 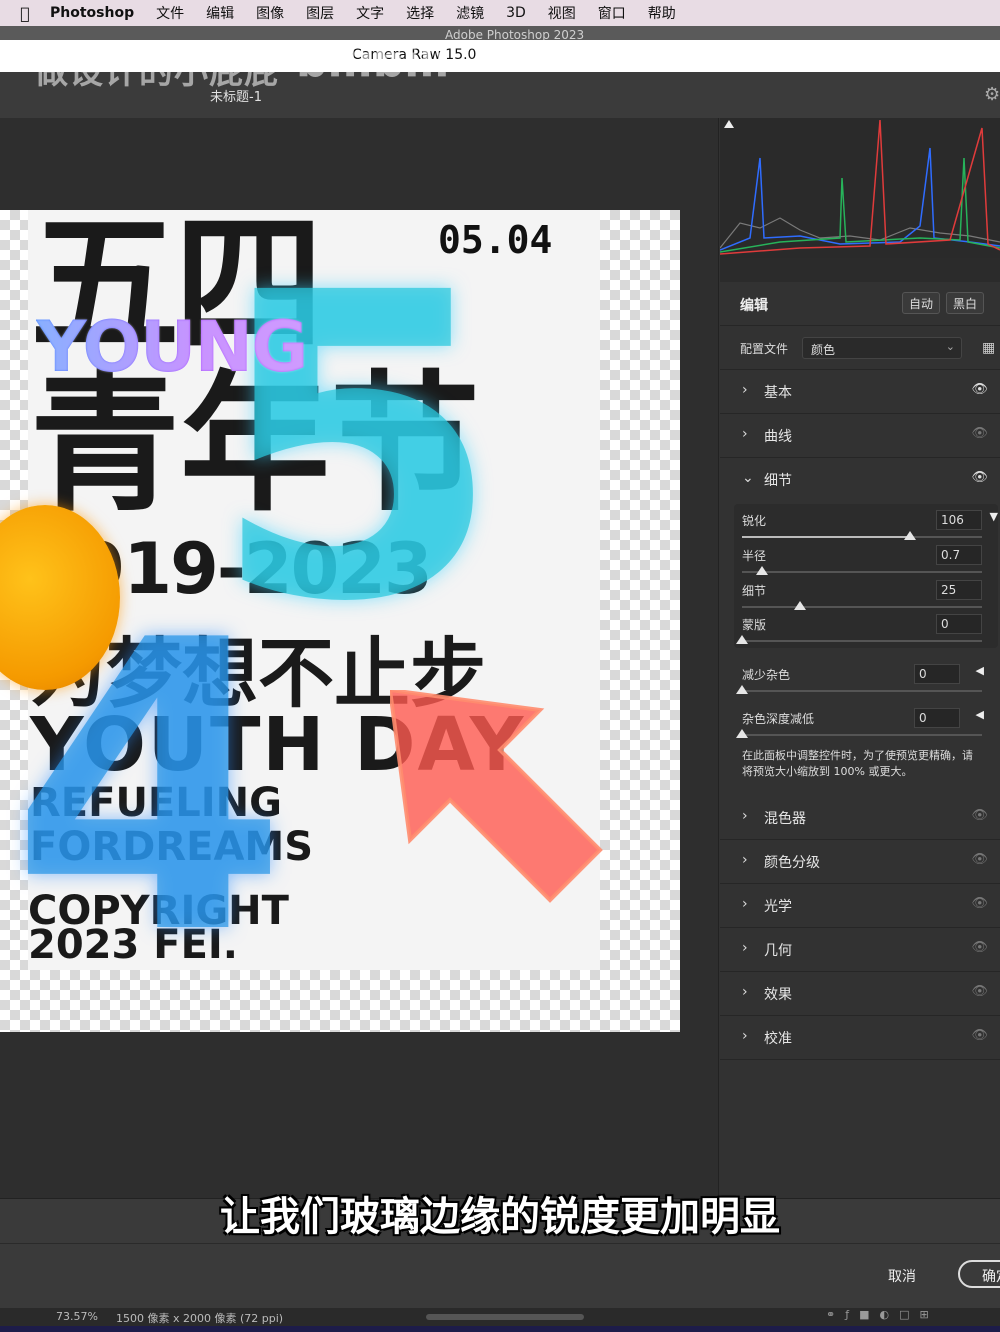 I want to click on black-white-button: 黑白, so click(x=965, y=303).